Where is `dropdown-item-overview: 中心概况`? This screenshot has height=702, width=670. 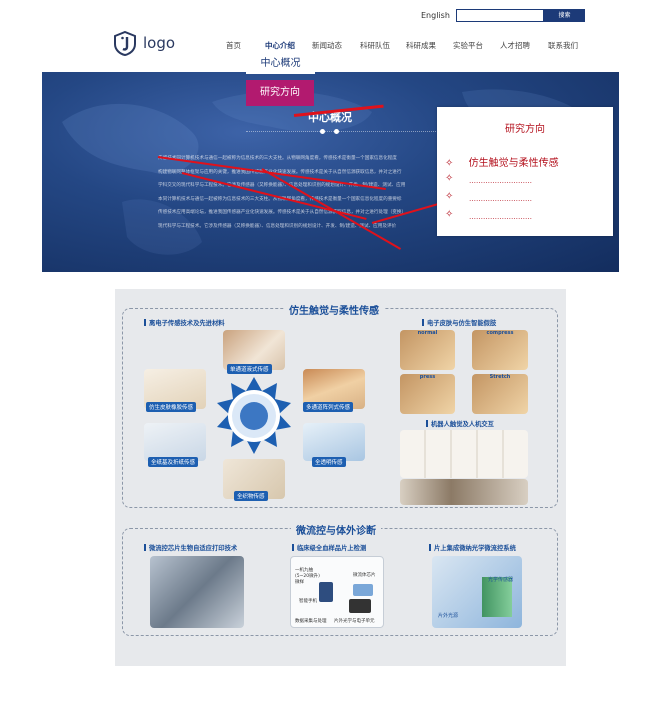 dropdown-item-overview: 中心概况 is located at coordinates (280, 64).